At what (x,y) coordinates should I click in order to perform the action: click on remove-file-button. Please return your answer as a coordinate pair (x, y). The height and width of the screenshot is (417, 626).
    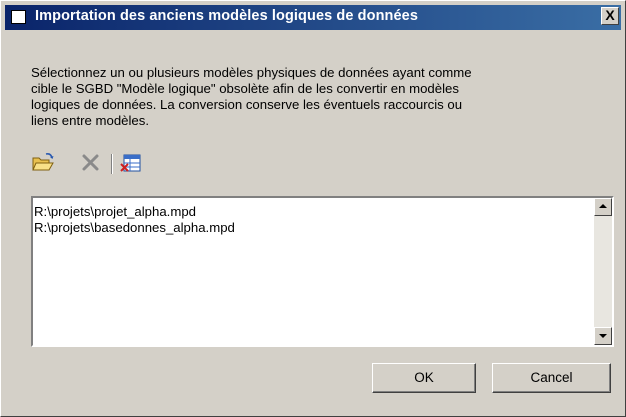
    Looking at the image, I should click on (91, 163).